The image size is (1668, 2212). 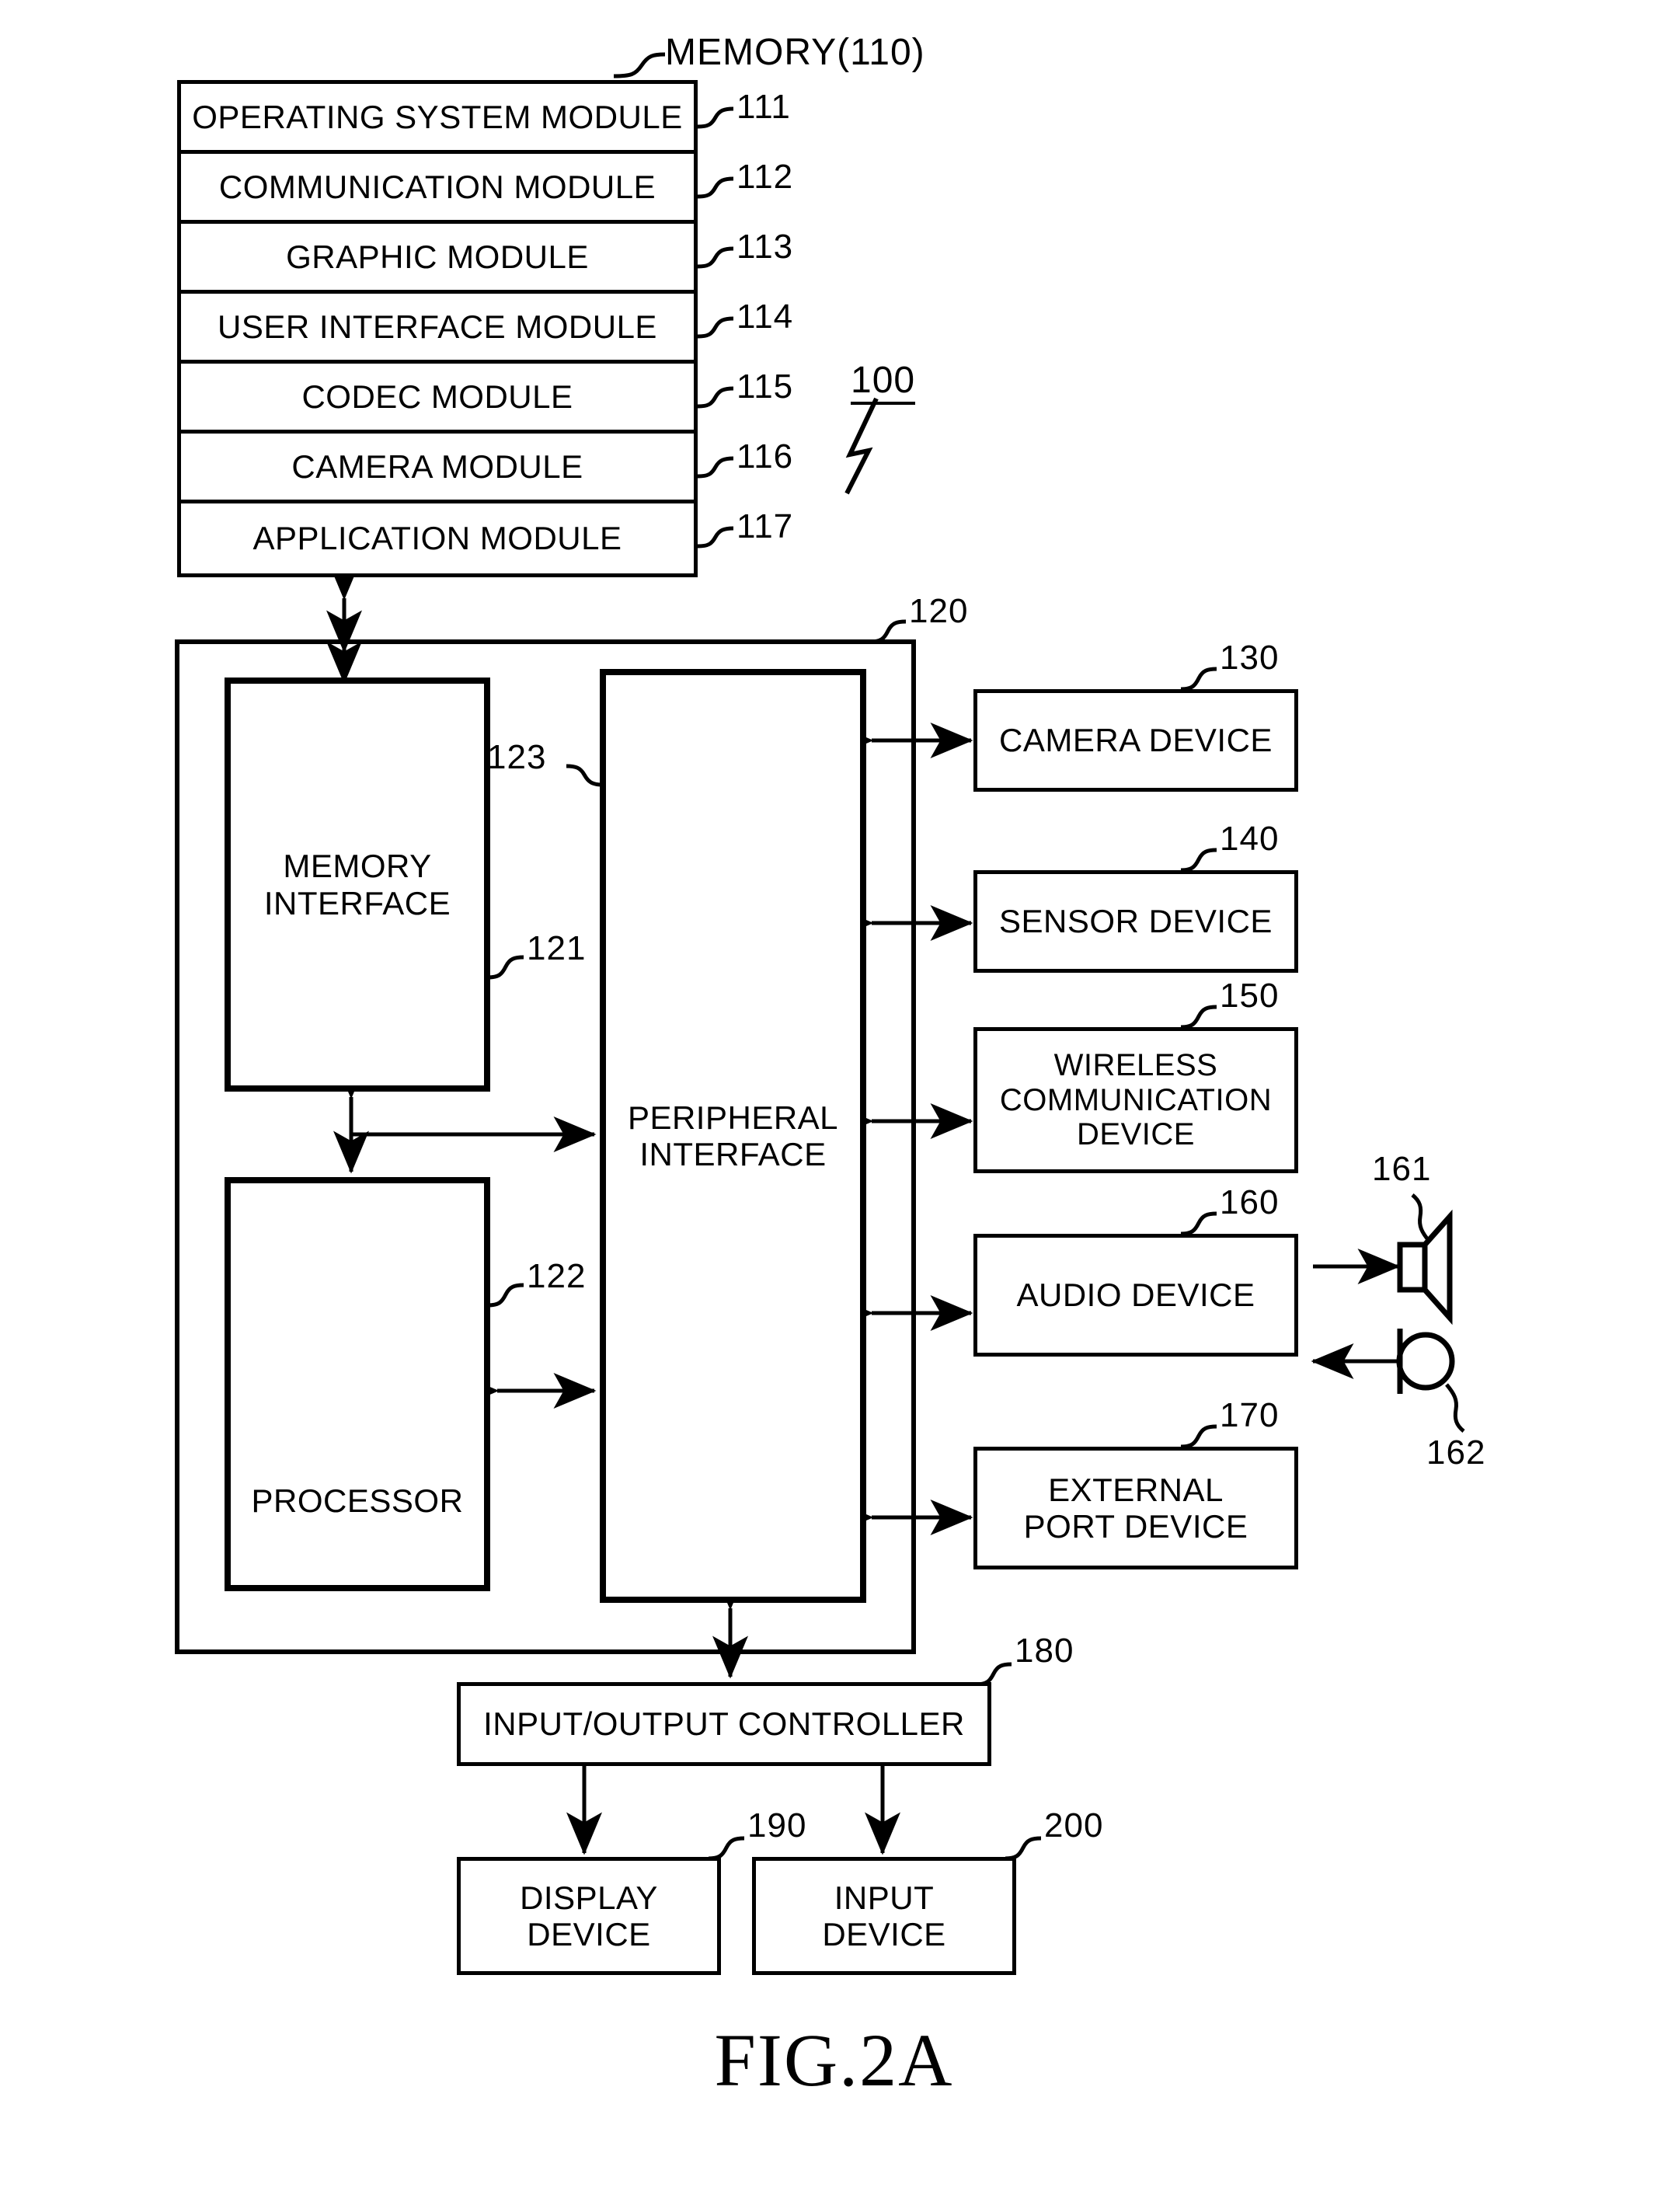 I want to click on ref-112: 112, so click(x=765, y=177).